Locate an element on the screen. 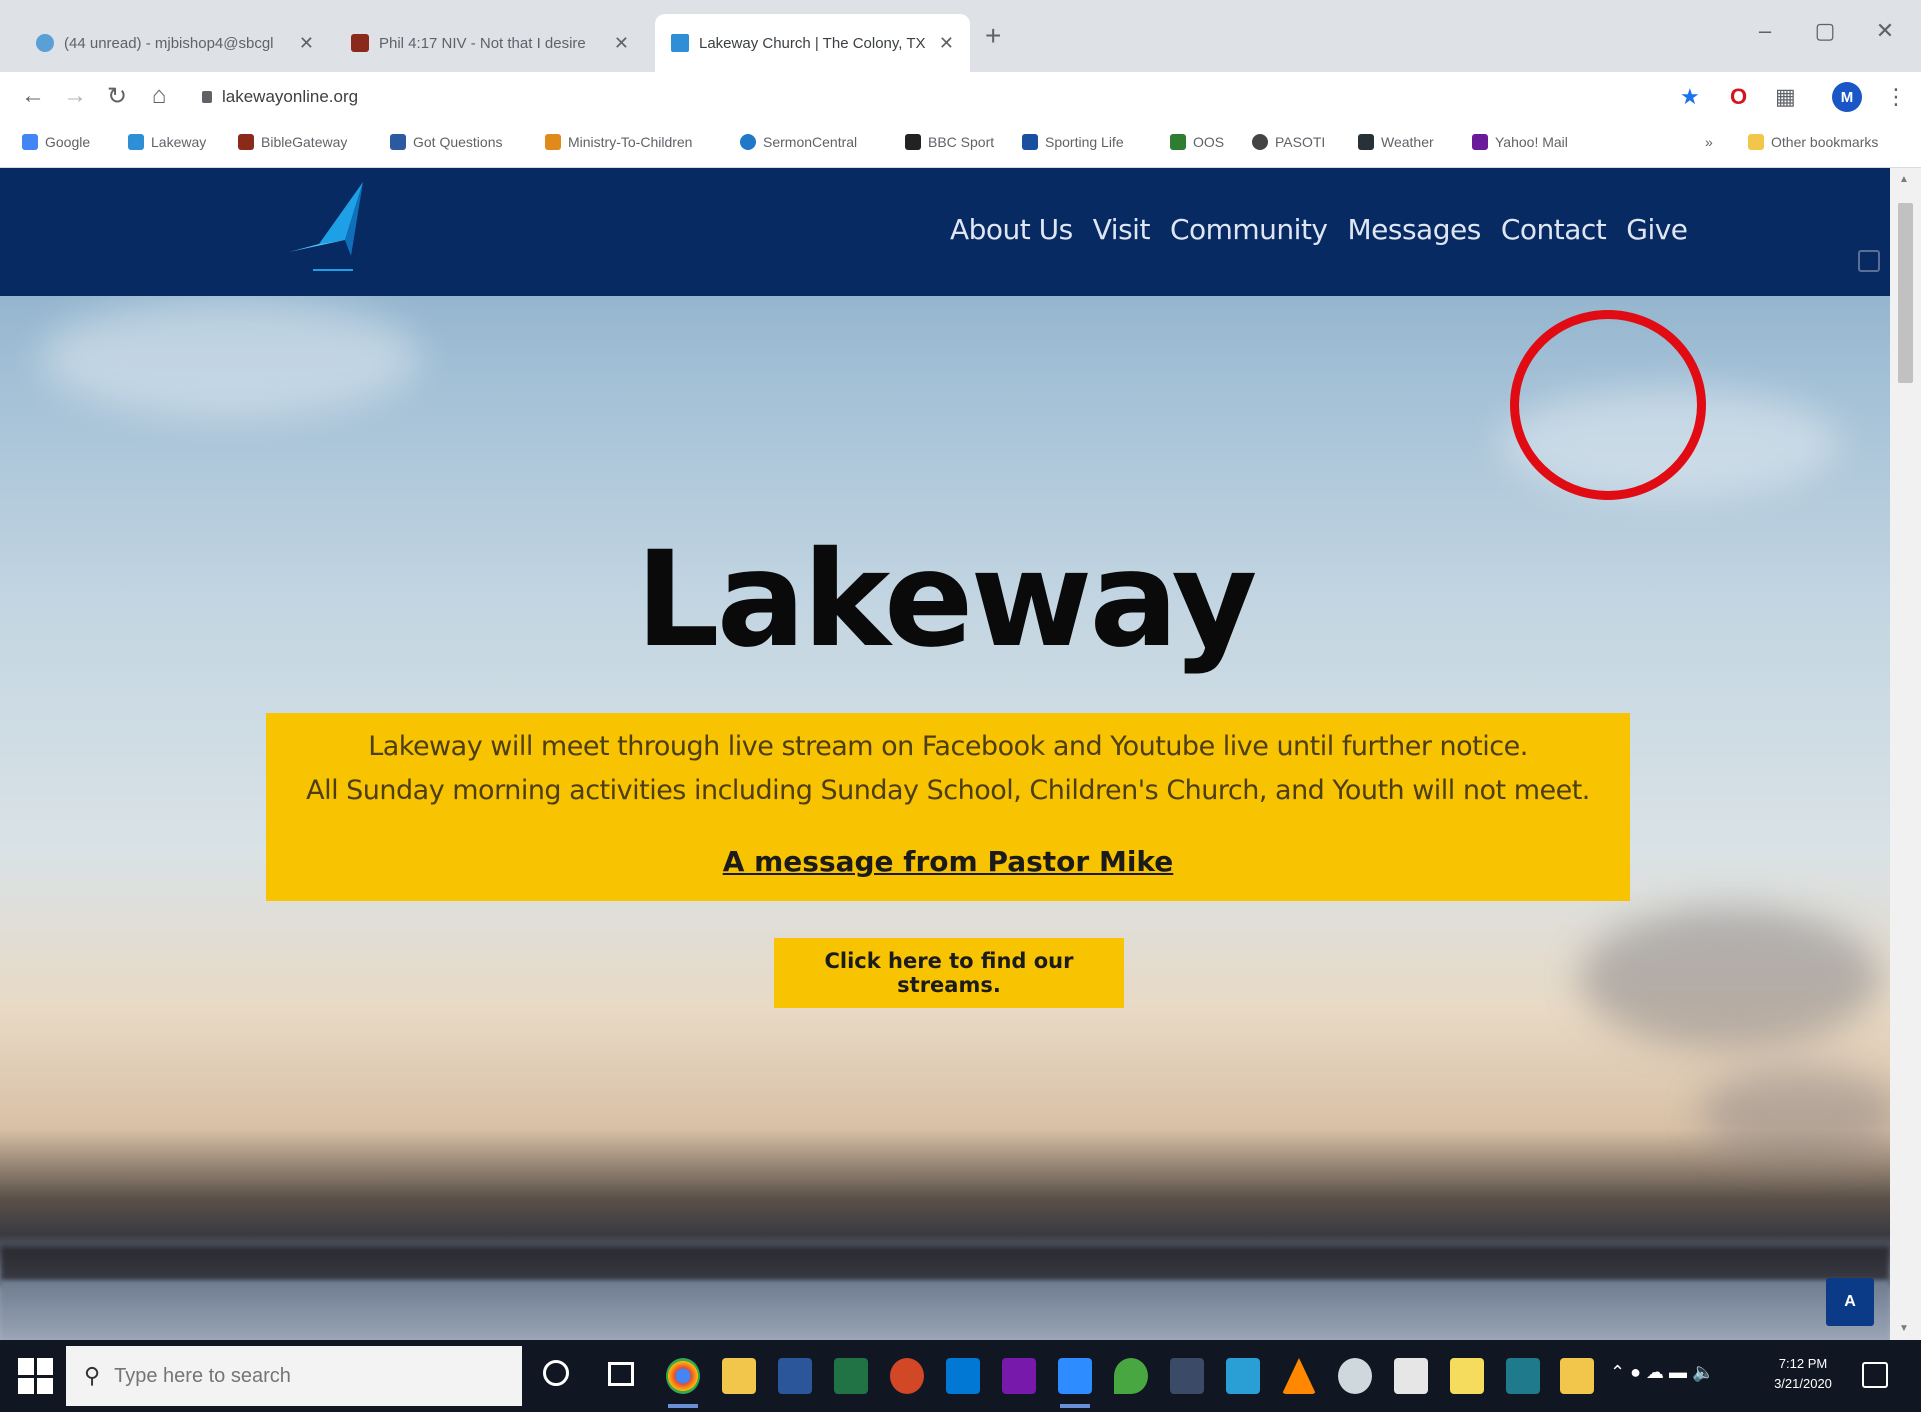  sermoncentral-icon is located at coordinates (748, 142).